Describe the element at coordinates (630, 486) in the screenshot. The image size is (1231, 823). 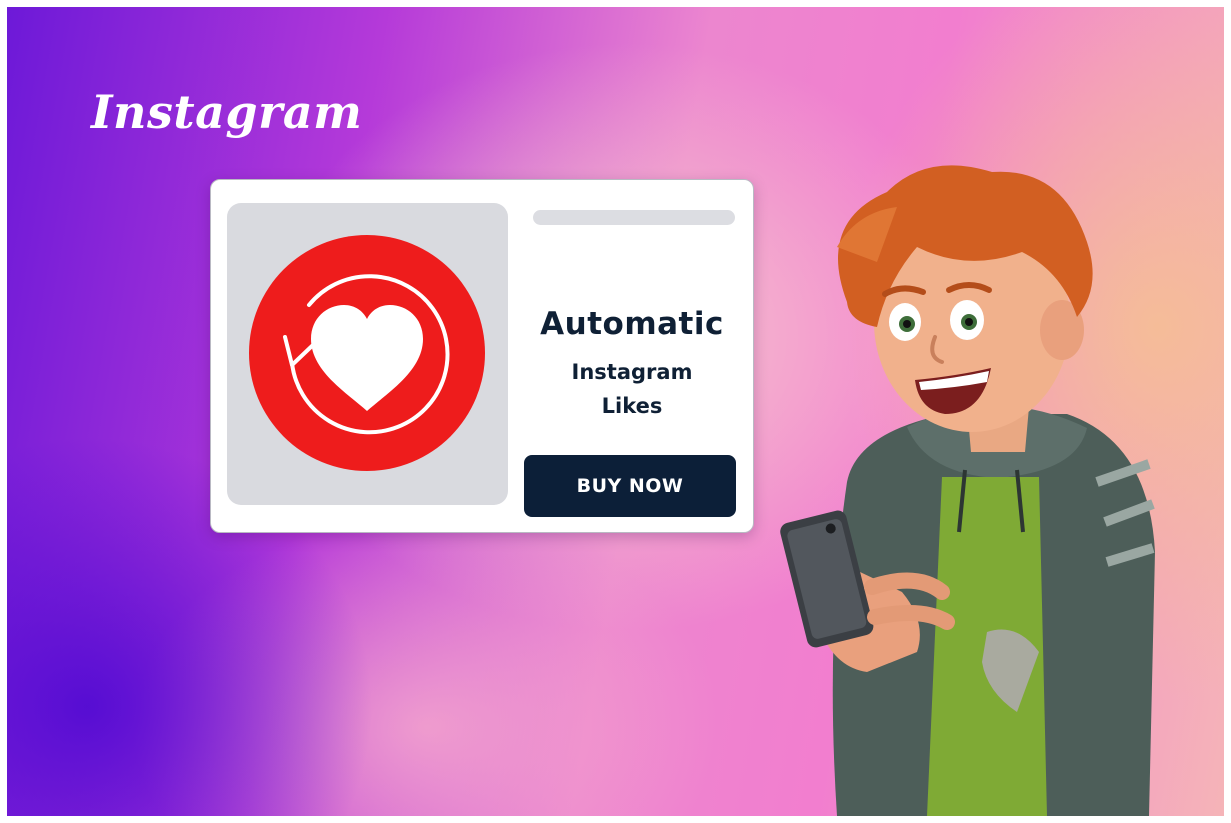
I see `buy-now-button: BUY NOW` at that location.